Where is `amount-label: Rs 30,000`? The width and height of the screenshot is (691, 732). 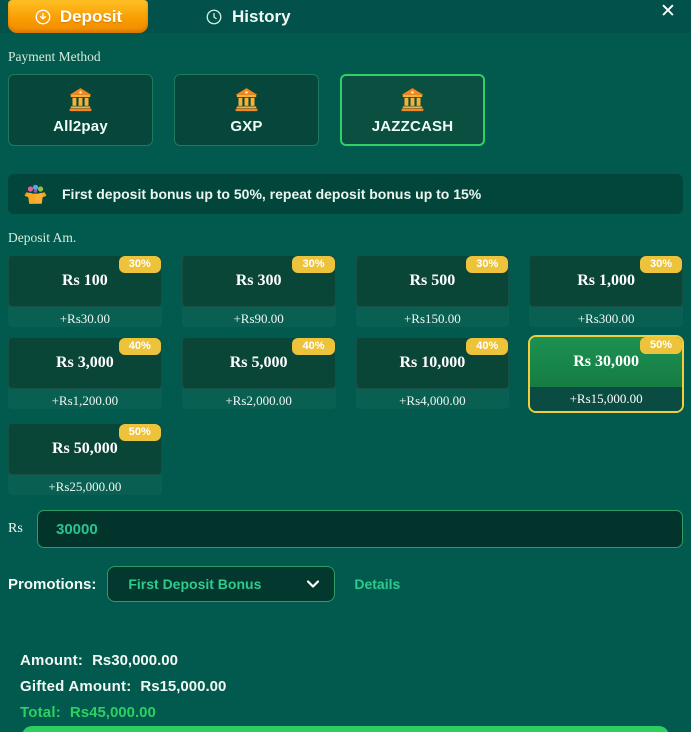
amount-label: Rs 30,000 is located at coordinates (606, 361).